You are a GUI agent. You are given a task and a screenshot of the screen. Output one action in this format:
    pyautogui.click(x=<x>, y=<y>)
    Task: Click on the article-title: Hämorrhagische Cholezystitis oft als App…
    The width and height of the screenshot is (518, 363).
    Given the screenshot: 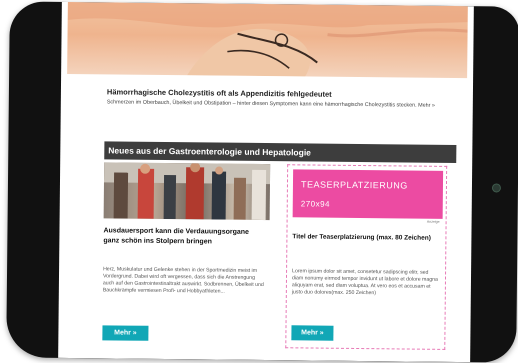 What is the action you would take?
    pyautogui.click(x=272, y=93)
    